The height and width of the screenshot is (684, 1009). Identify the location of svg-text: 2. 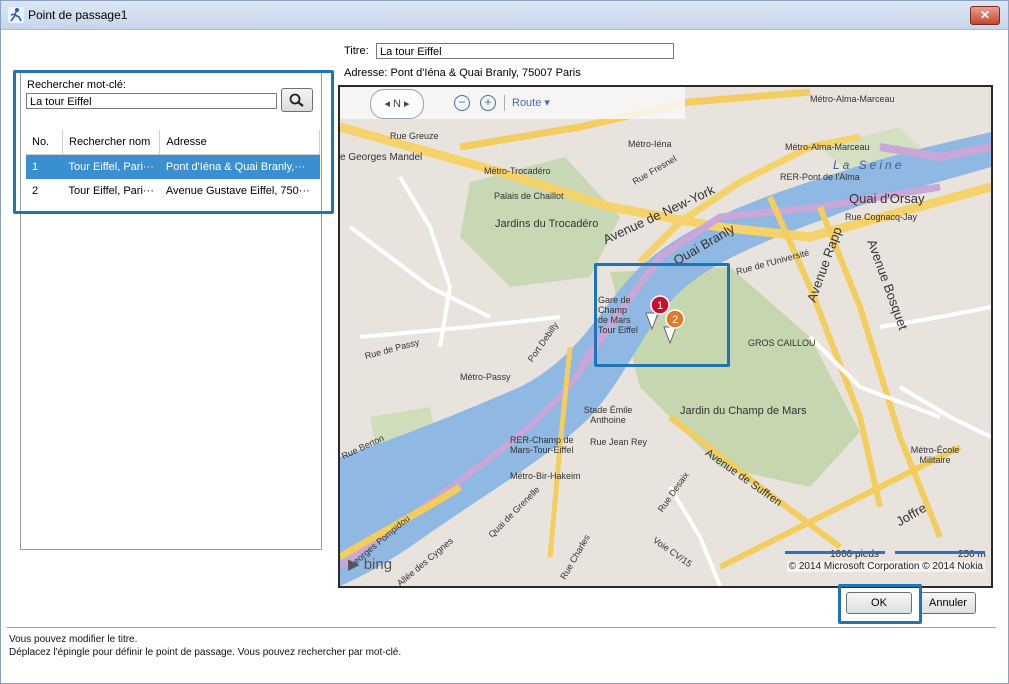
(675, 320).